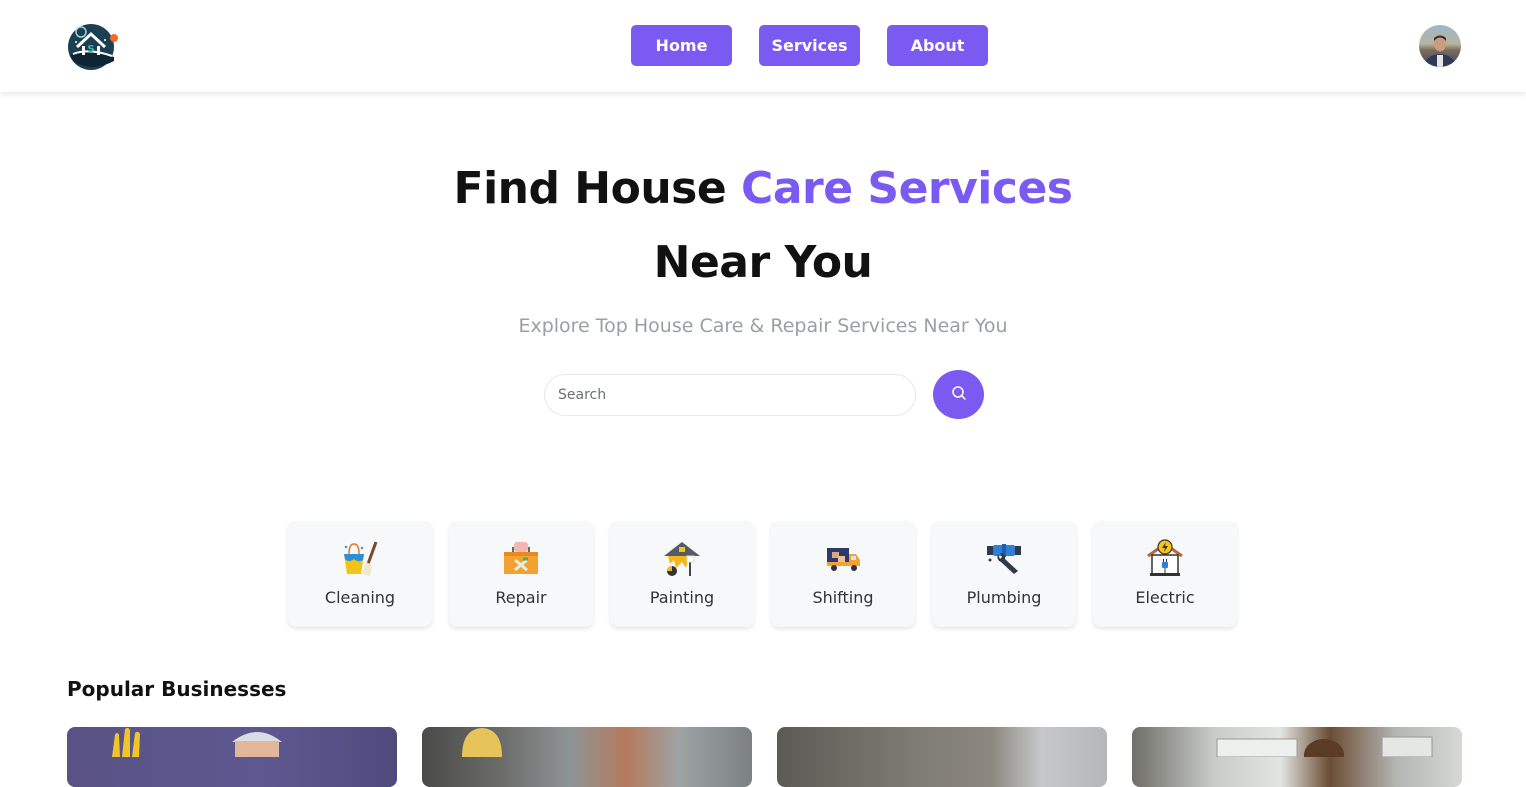 This screenshot has height=787, width=1526. Describe the element at coordinates (843, 558) in the screenshot. I see `truck-icon` at that location.